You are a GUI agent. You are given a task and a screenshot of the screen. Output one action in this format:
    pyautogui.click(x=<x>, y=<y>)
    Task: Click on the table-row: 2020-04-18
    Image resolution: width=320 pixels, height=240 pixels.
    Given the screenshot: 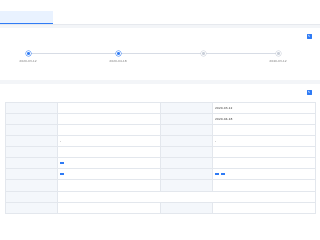 What is the action you would take?
    pyautogui.click(x=160, y=119)
    